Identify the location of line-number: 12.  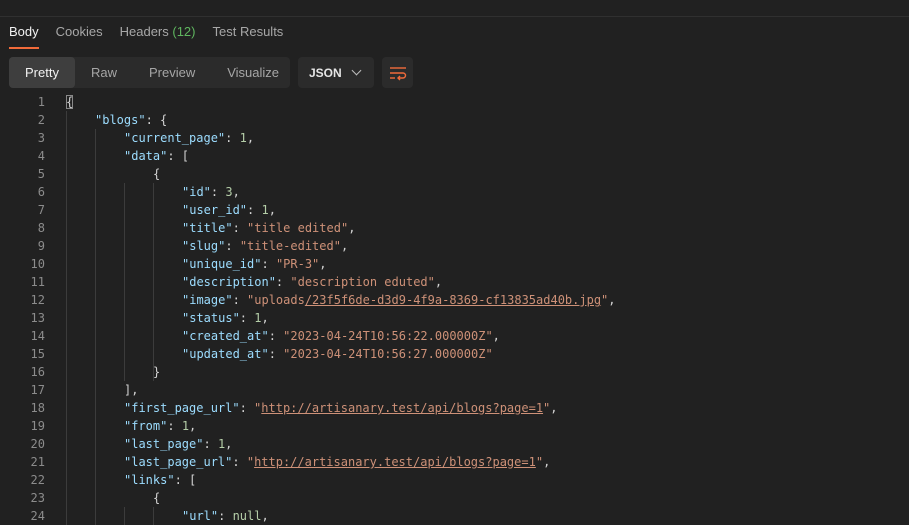
(37, 300).